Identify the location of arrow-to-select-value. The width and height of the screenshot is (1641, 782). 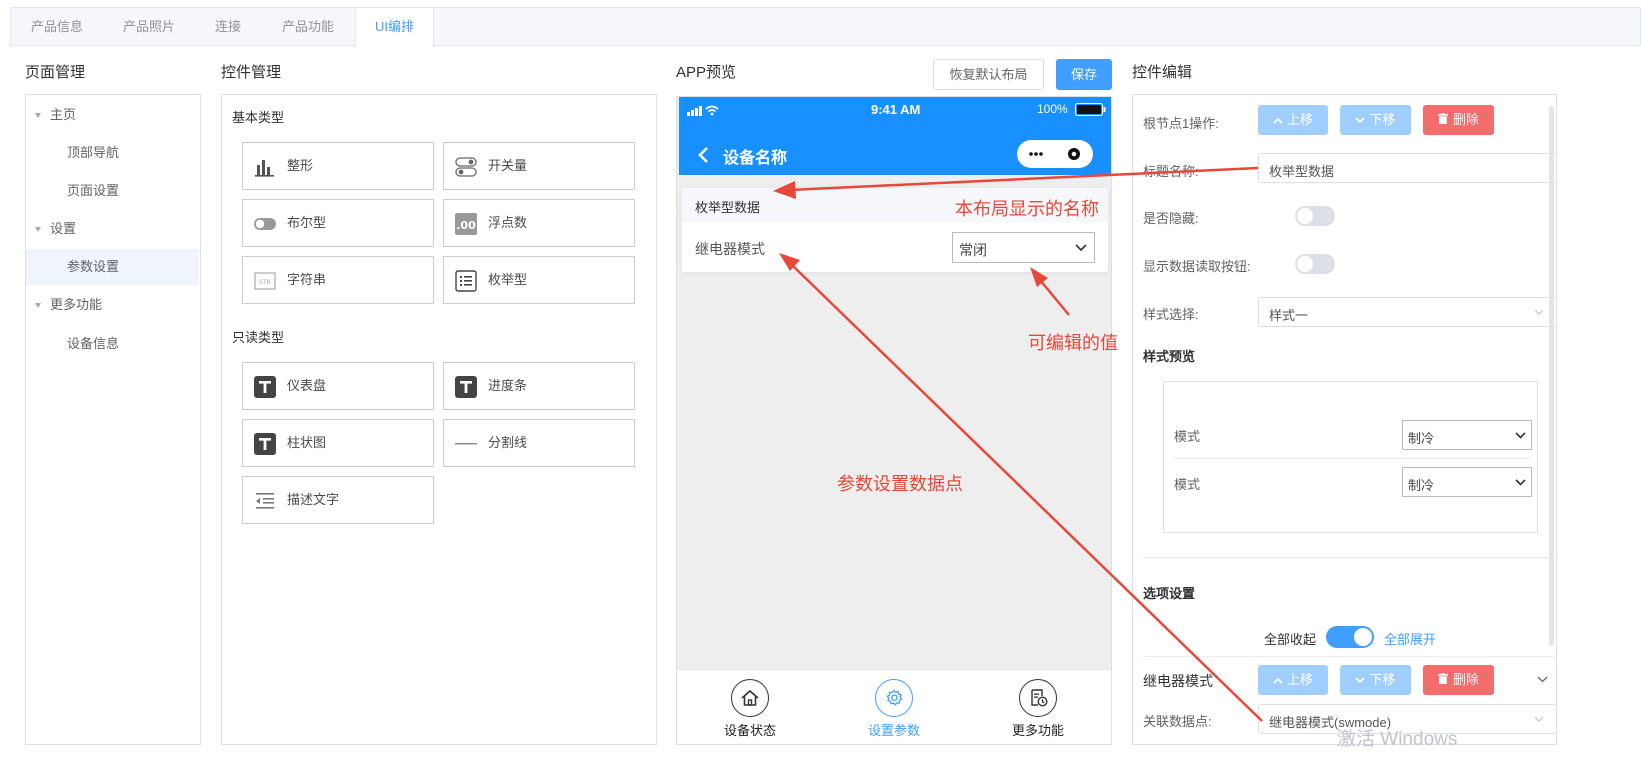
(1054, 297).